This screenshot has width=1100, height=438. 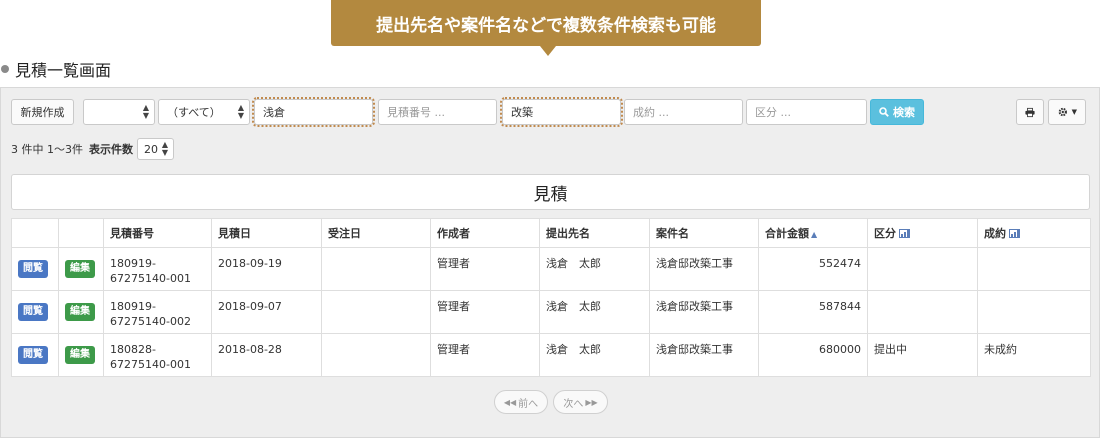 What do you see at coordinates (573, 404) in the screenshot?
I see `next-page-label: 次へ` at bounding box center [573, 404].